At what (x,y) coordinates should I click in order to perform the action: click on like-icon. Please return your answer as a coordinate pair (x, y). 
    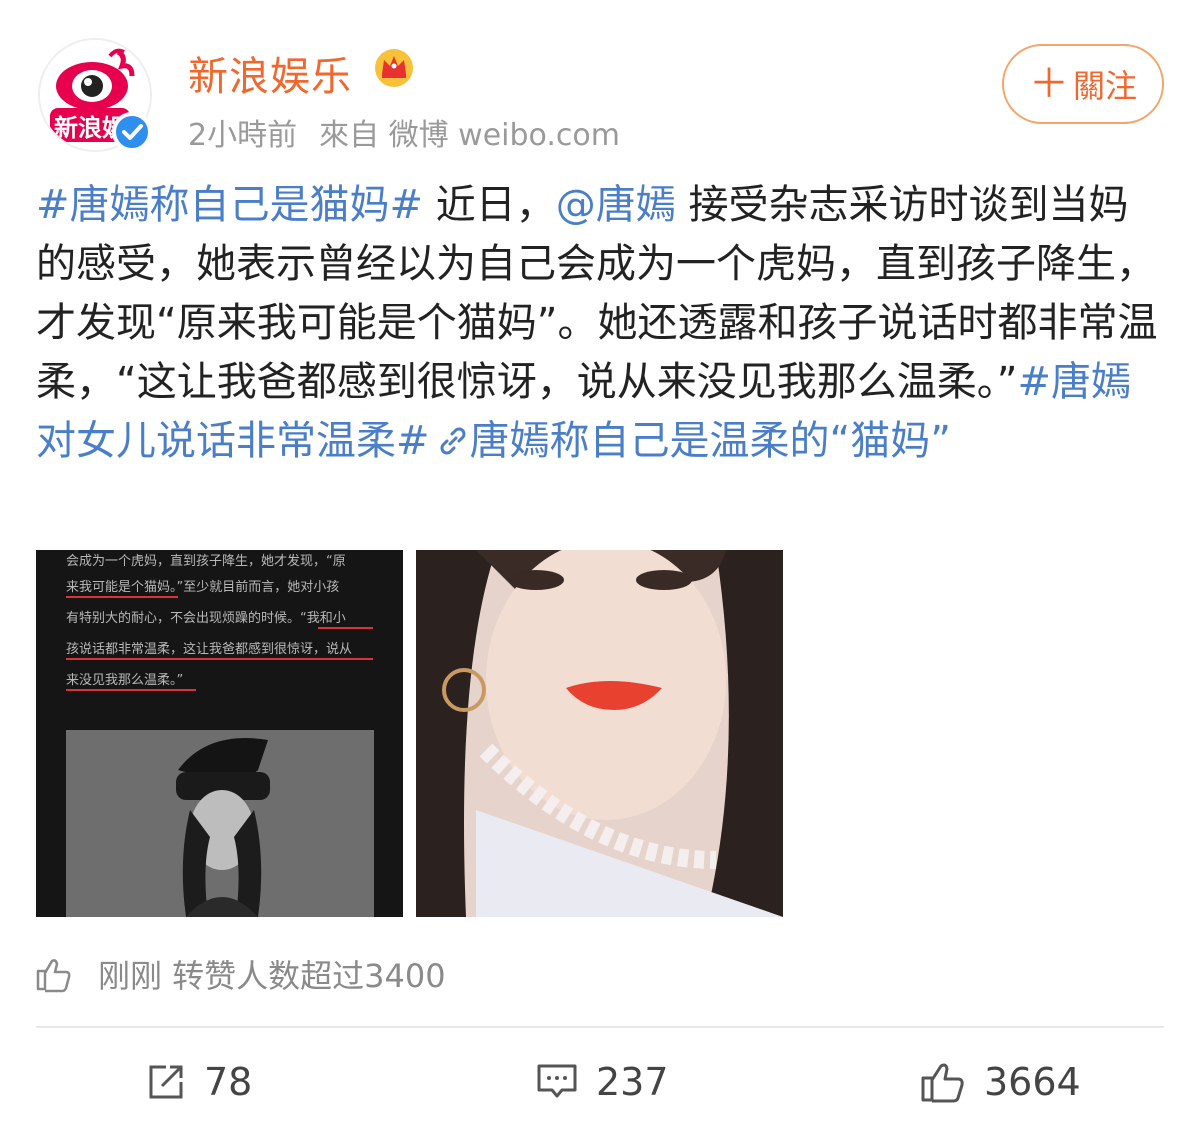
    Looking at the image, I should click on (942, 1083).